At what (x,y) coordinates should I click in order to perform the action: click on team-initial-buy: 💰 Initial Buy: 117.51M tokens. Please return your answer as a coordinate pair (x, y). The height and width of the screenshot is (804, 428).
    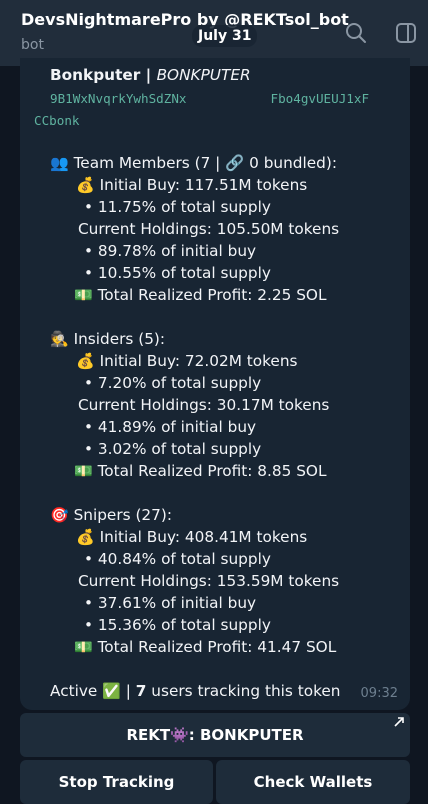
    Looking at the image, I should click on (192, 185).